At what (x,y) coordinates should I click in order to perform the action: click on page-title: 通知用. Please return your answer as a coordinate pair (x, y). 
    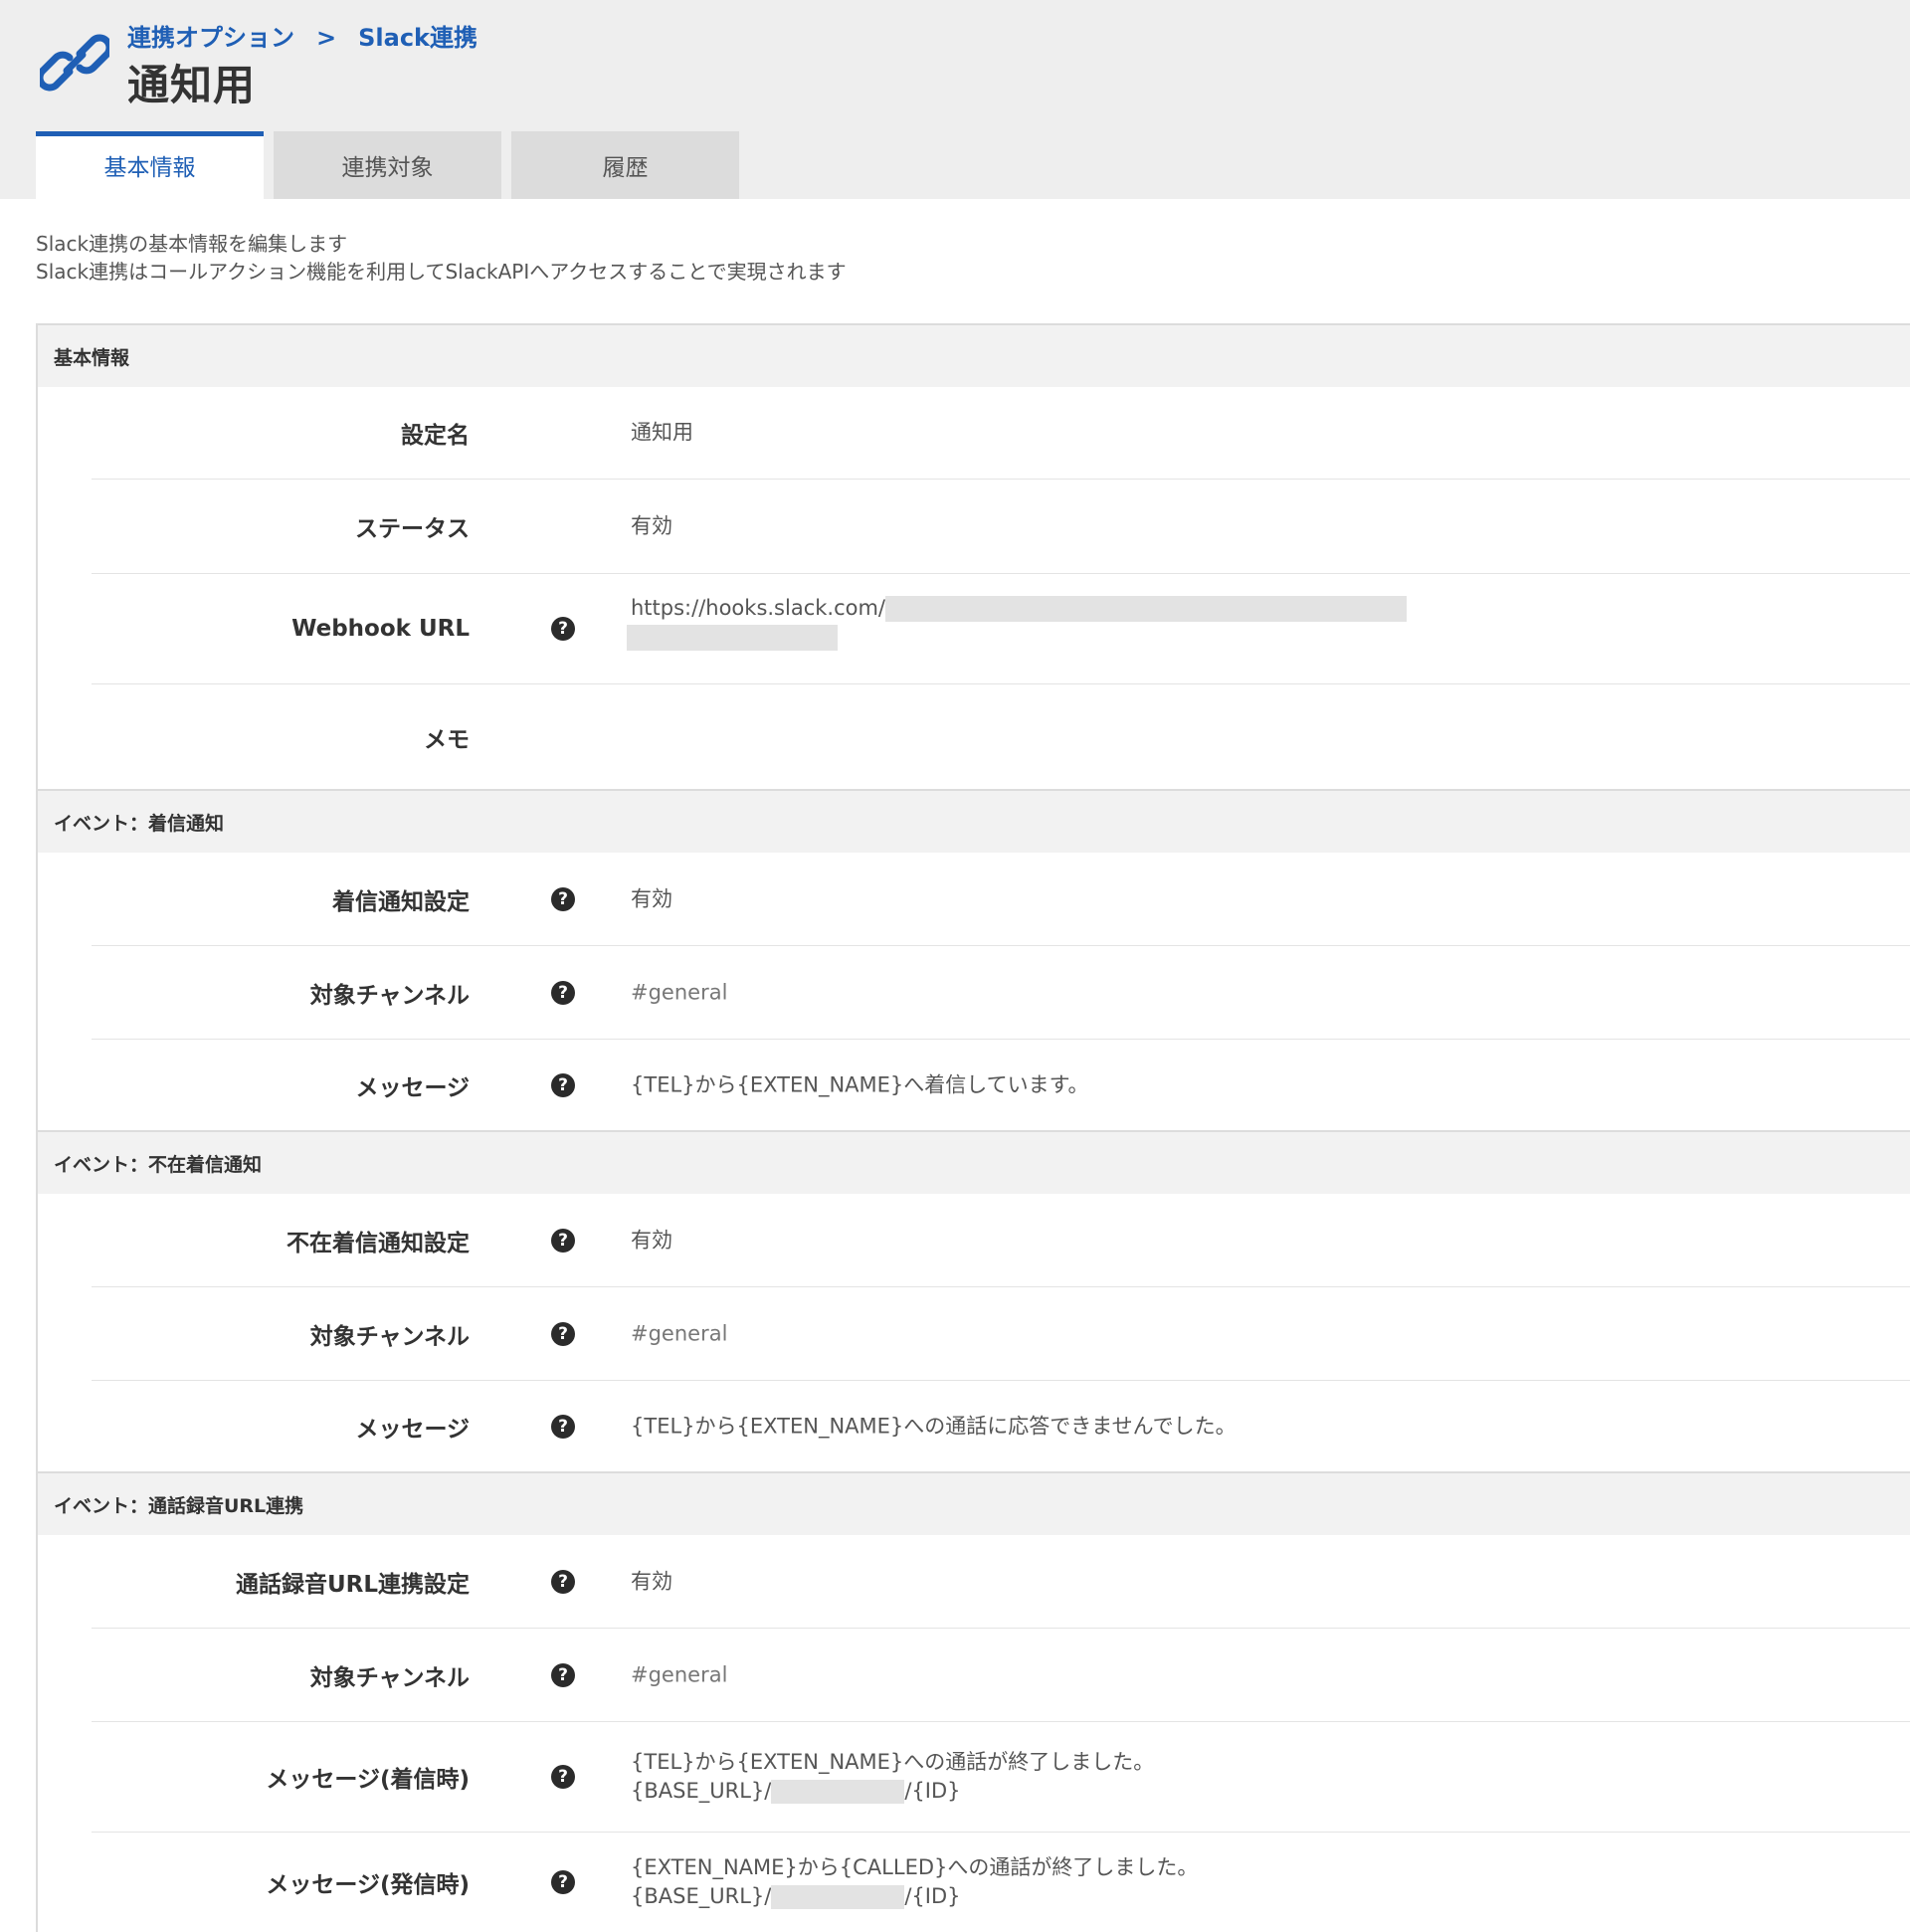
    Looking at the image, I should click on (192, 85).